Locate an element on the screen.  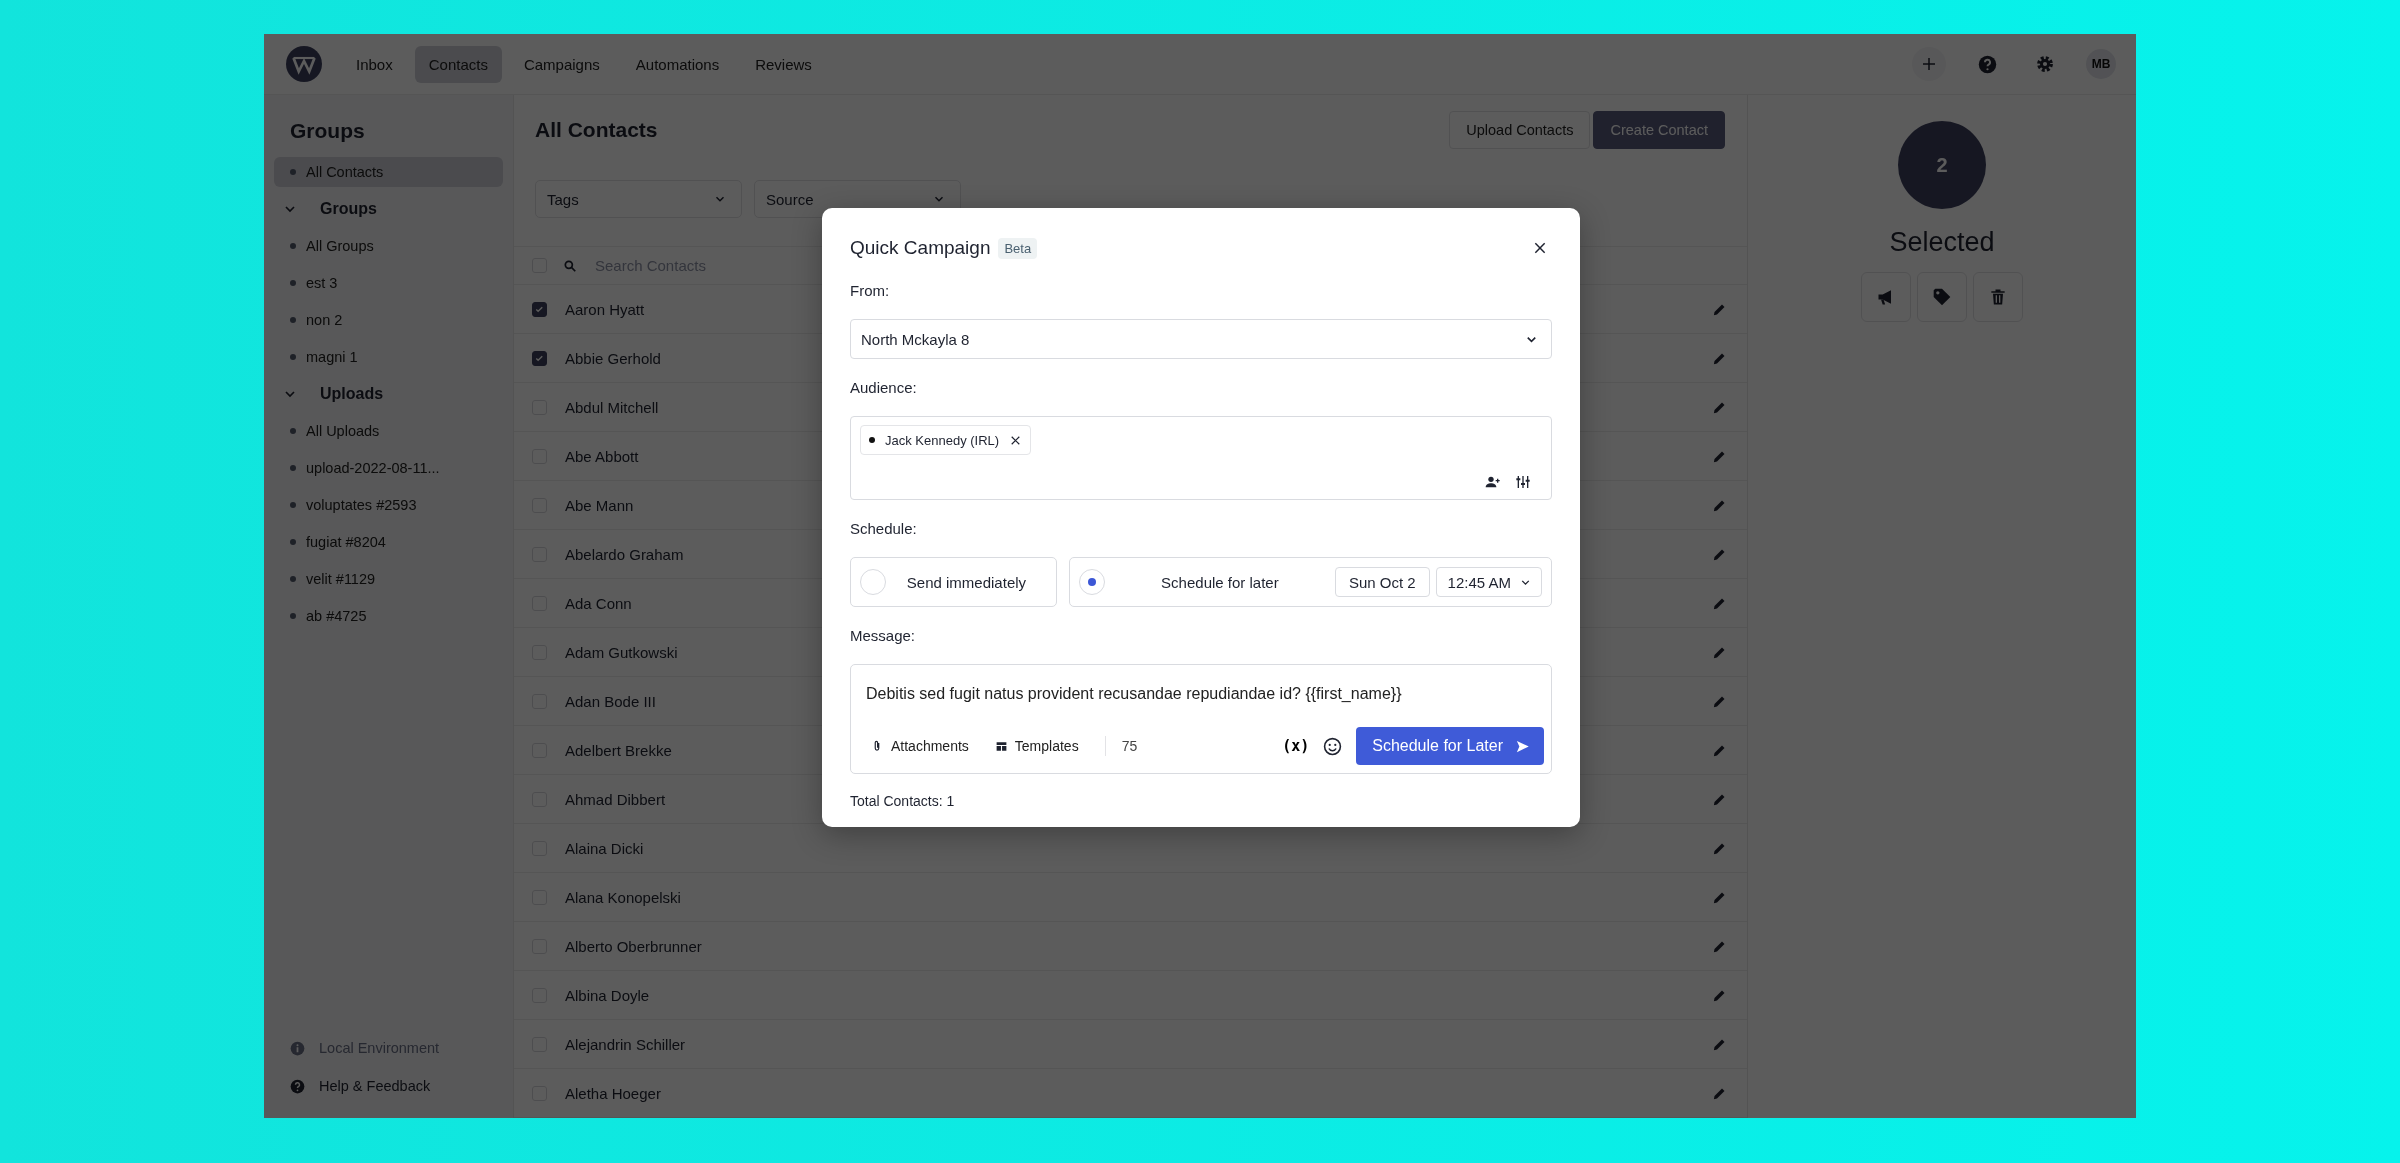
sidebar-item: All Contacts is located at coordinates (388, 172).